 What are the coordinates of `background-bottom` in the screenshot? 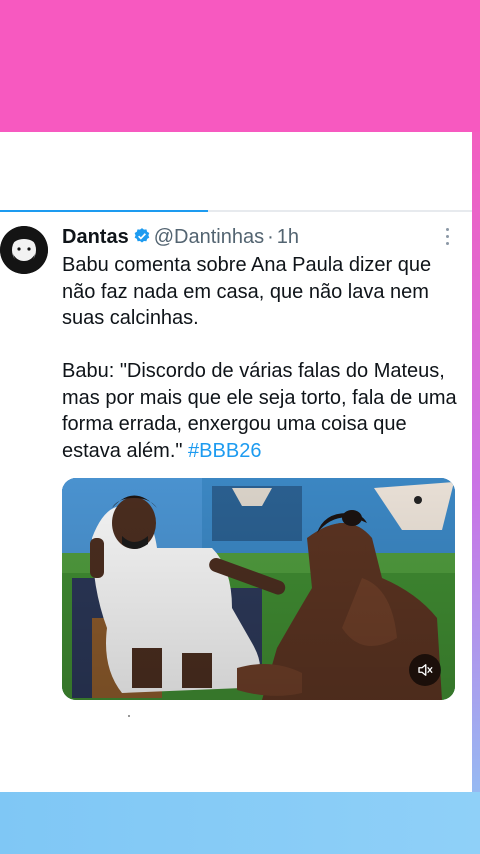 It's located at (240, 823).